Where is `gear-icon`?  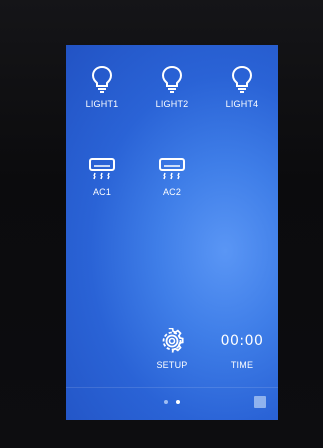 gear-icon is located at coordinates (173, 340).